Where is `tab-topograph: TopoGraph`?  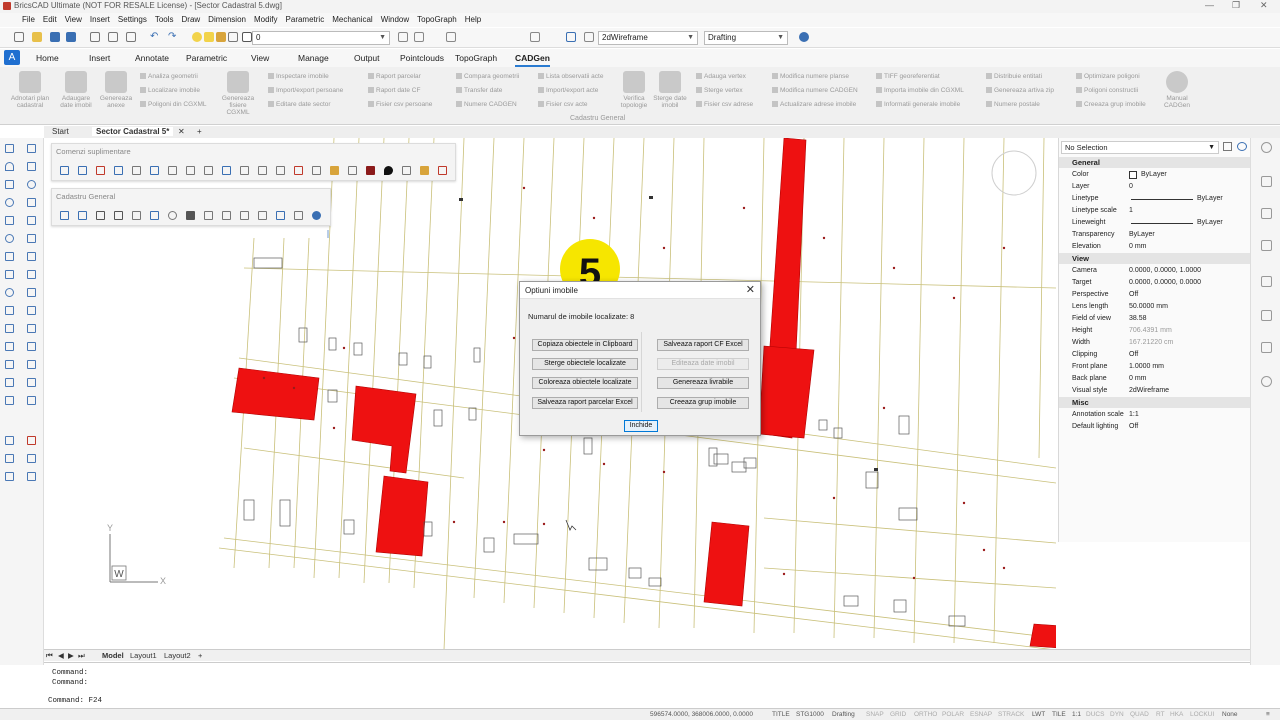 tab-topograph: TopoGraph is located at coordinates (476, 58).